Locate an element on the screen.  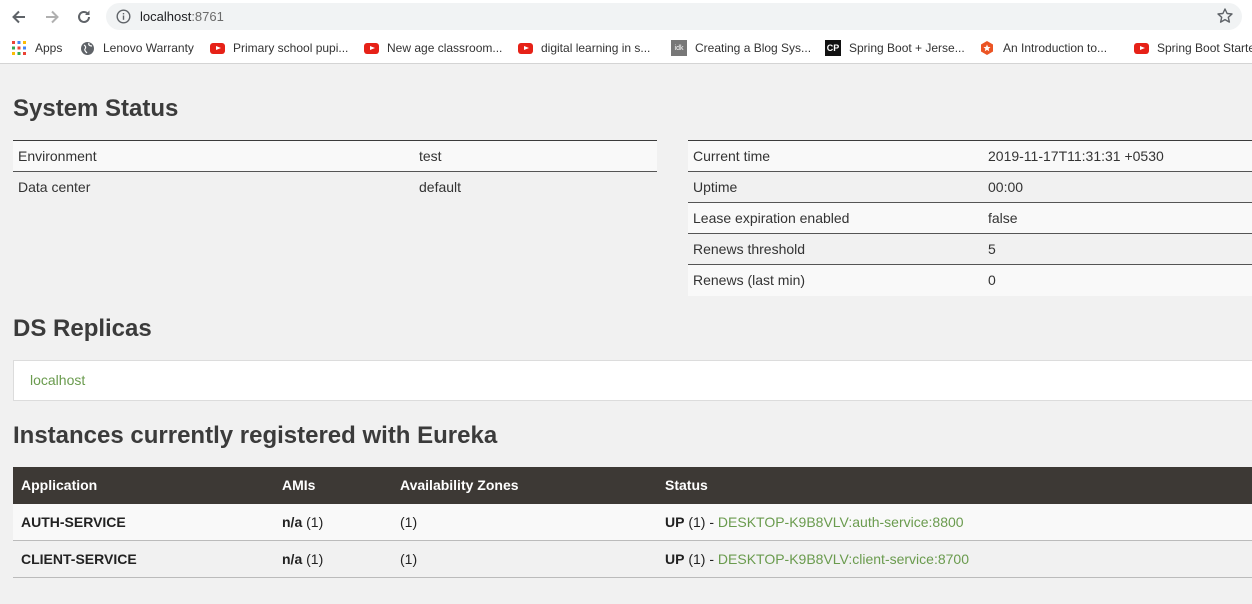
badge-icon is located at coordinates (987, 48).